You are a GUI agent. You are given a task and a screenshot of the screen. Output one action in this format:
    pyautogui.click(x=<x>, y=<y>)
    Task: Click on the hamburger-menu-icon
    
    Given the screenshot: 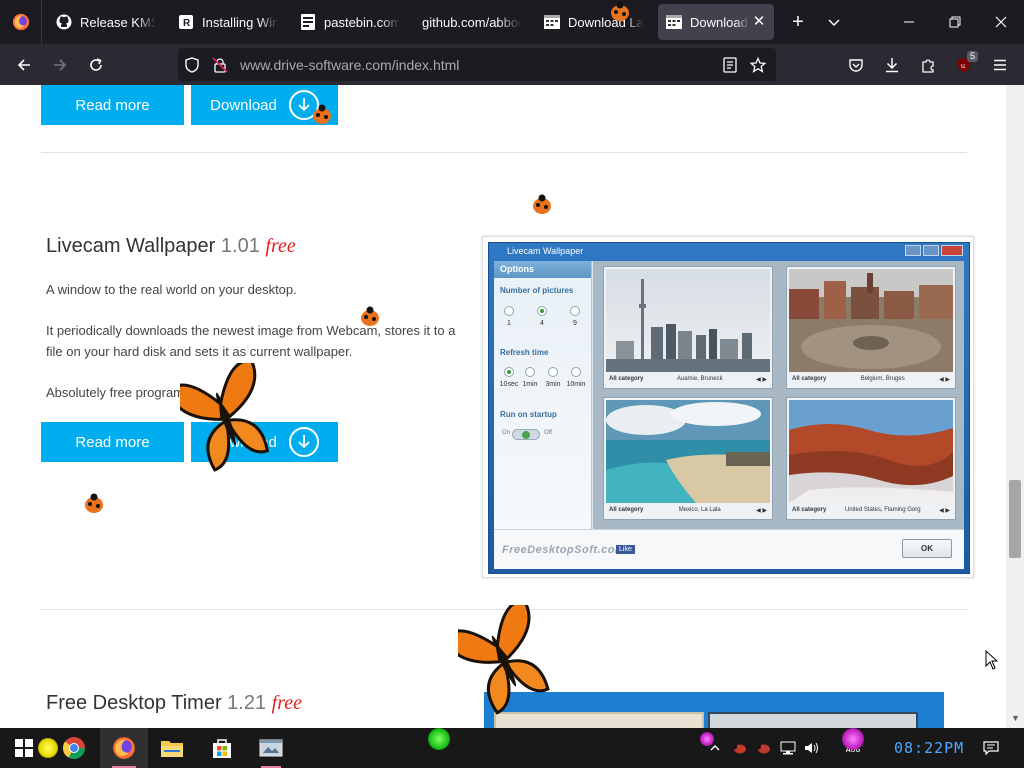 What is the action you would take?
    pyautogui.click(x=1000, y=64)
    